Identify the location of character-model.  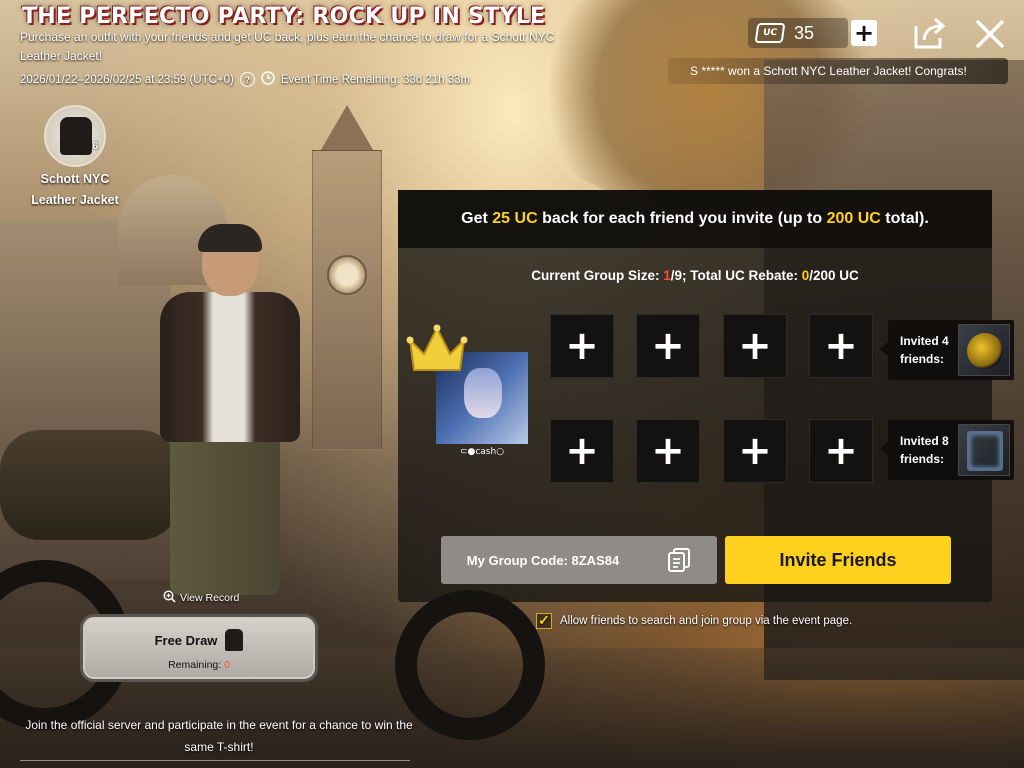
(225, 409).